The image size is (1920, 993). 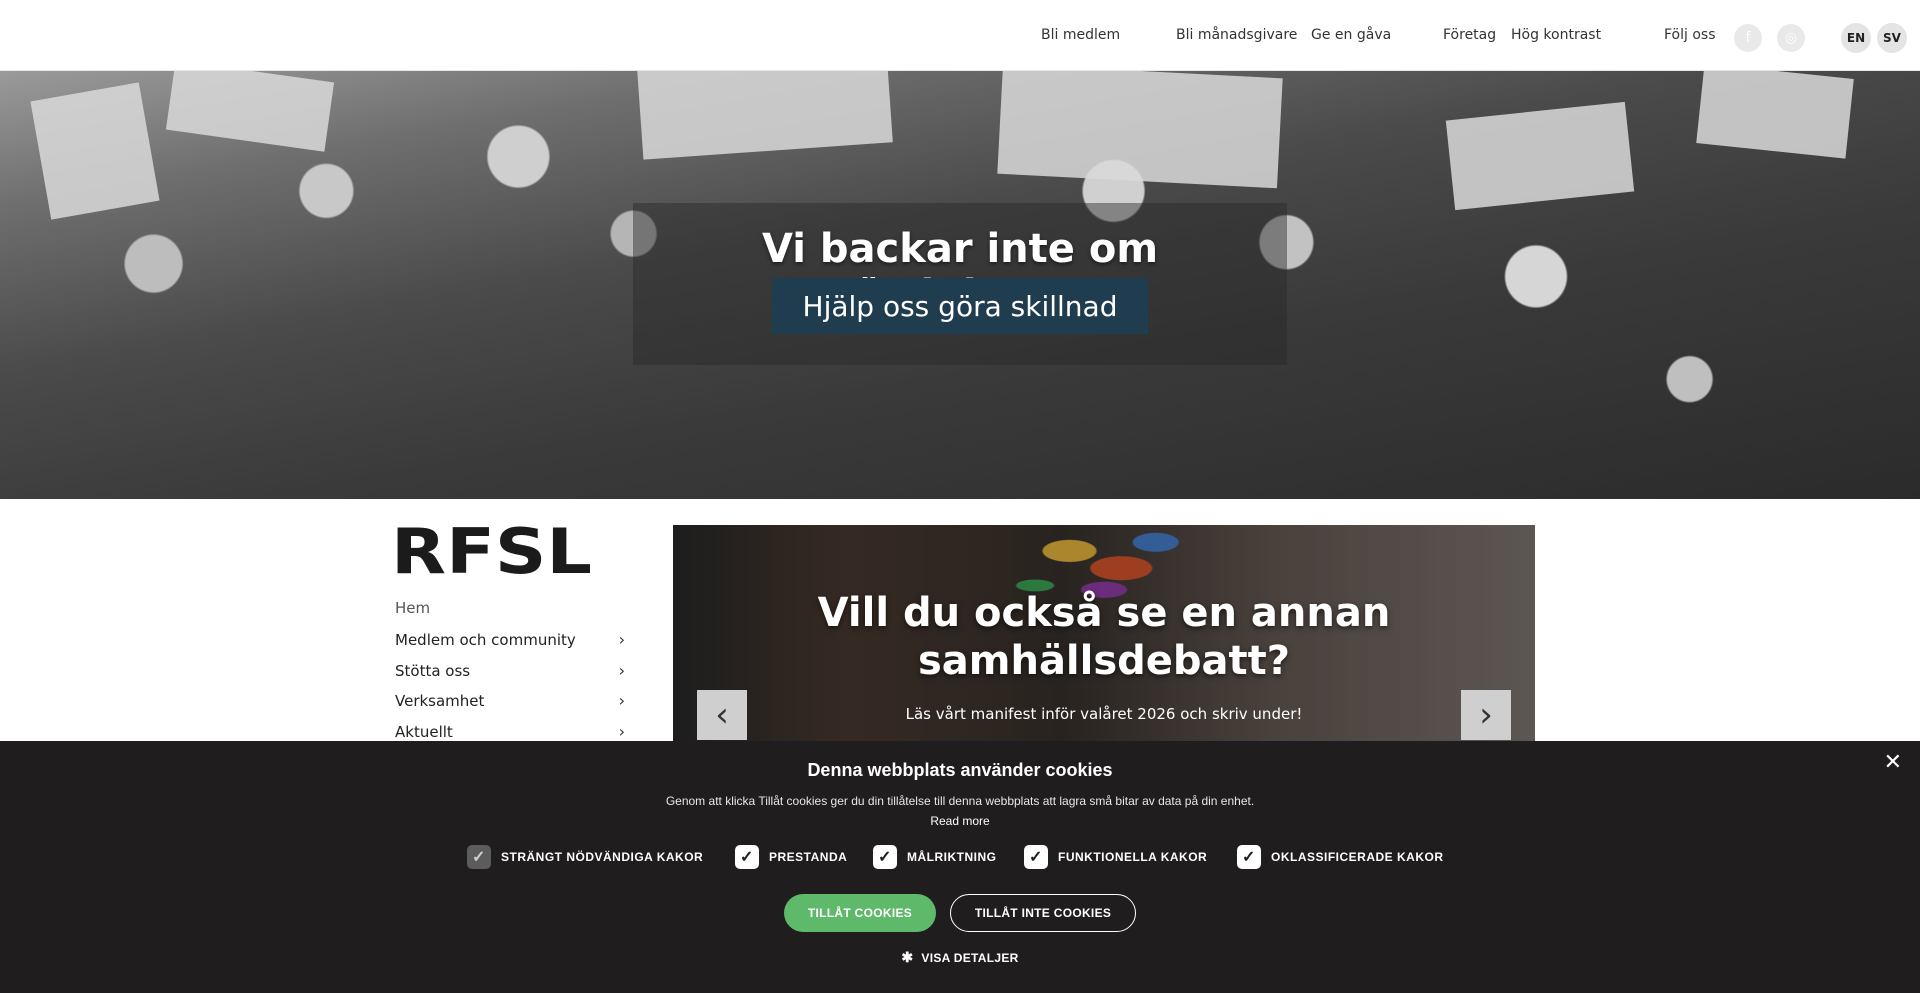 What do you see at coordinates (960, 306) in the screenshot?
I see `hero-cta-button: Hjälp oss göra skillnad` at bounding box center [960, 306].